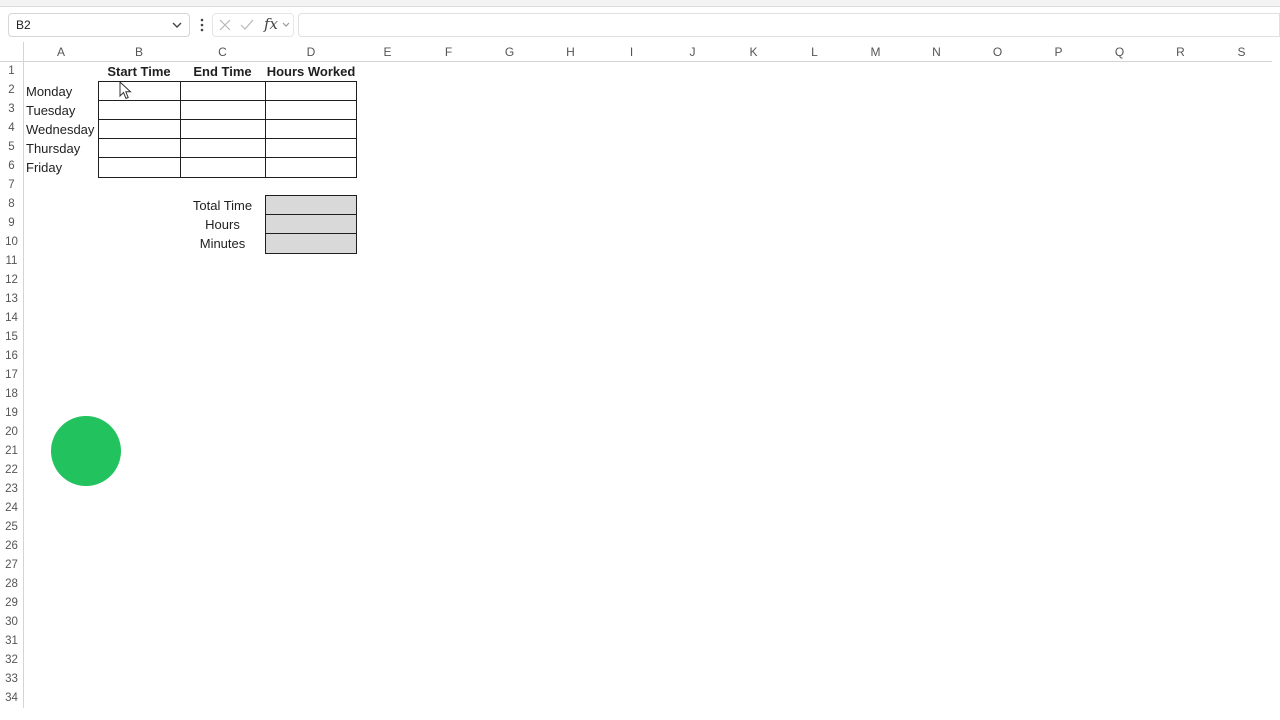 This screenshot has width=1280, height=720. I want to click on row-header-23: 23, so click(12, 489).